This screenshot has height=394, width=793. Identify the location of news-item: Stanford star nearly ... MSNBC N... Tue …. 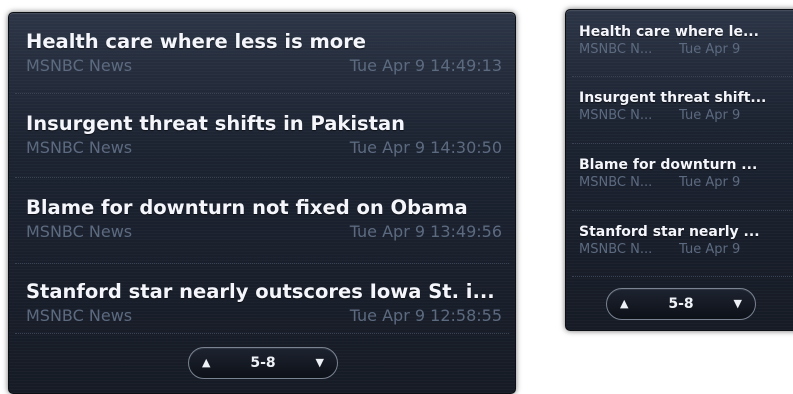
(679, 234).